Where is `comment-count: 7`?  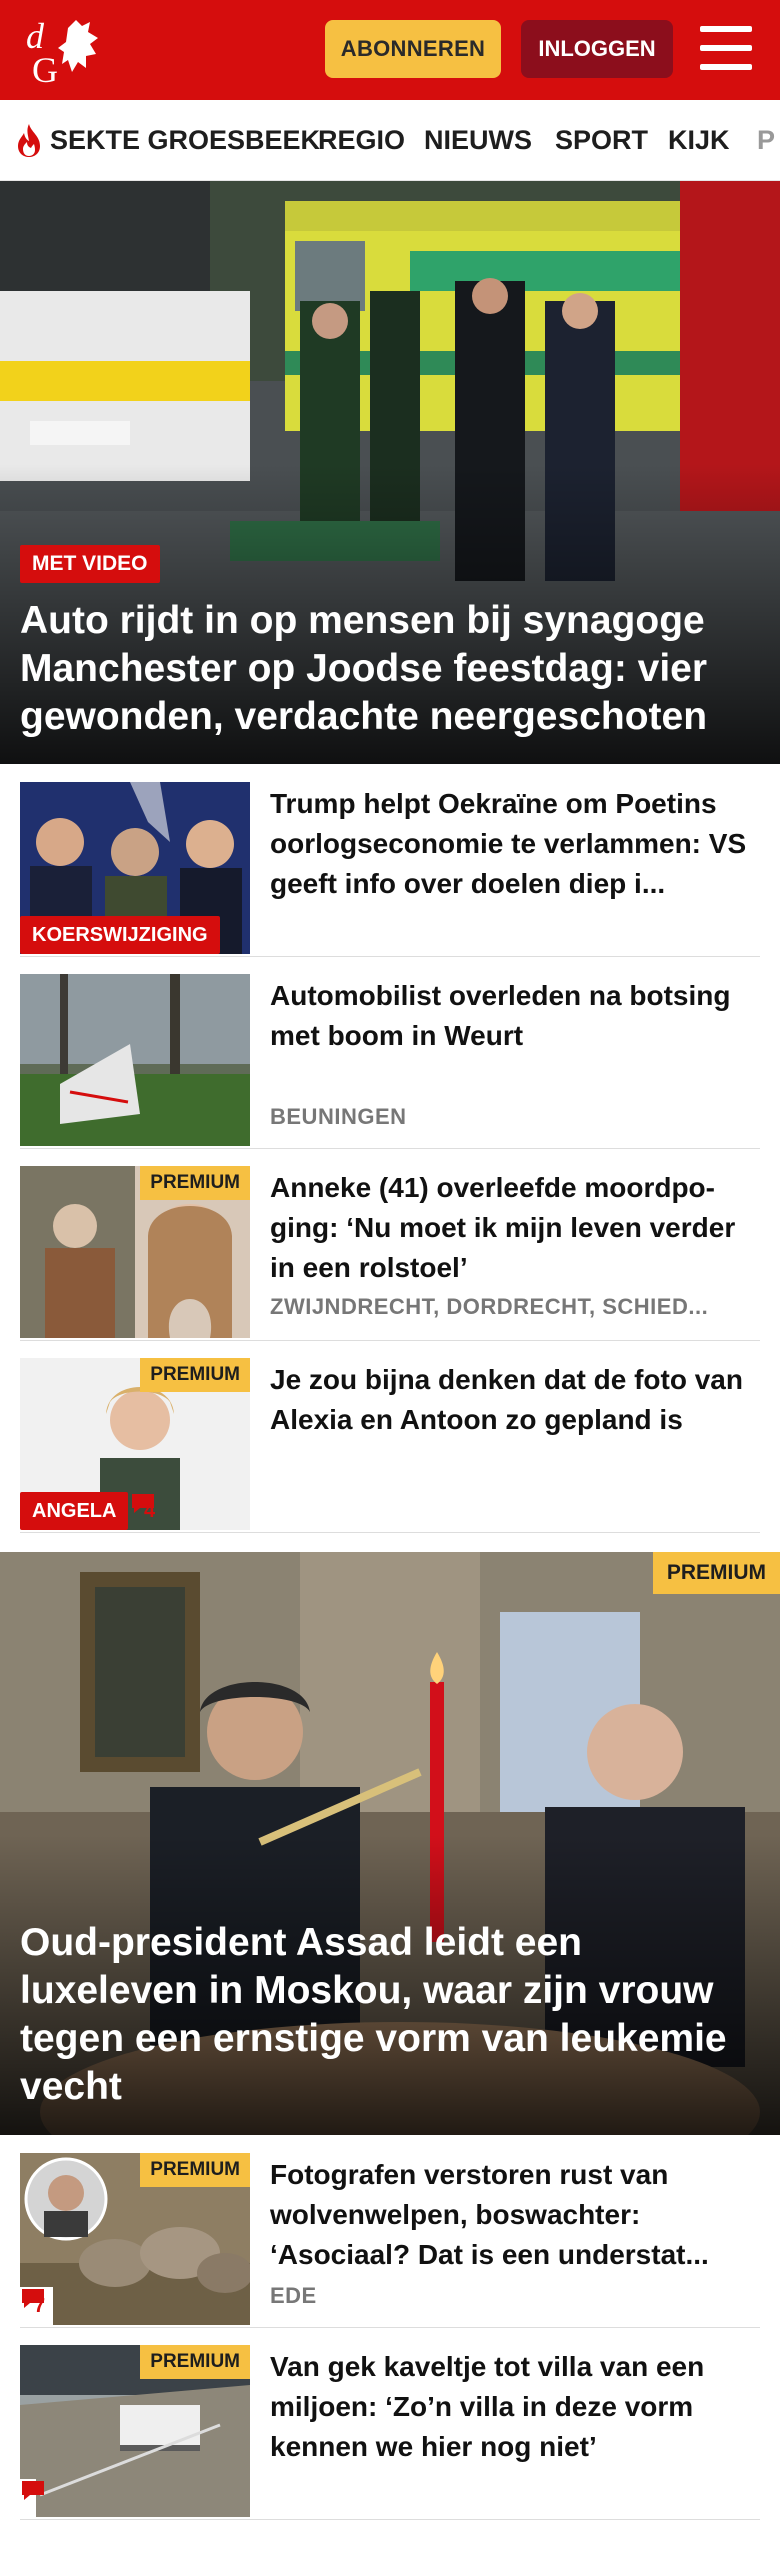 comment-count: 7 is located at coordinates (37, 2306).